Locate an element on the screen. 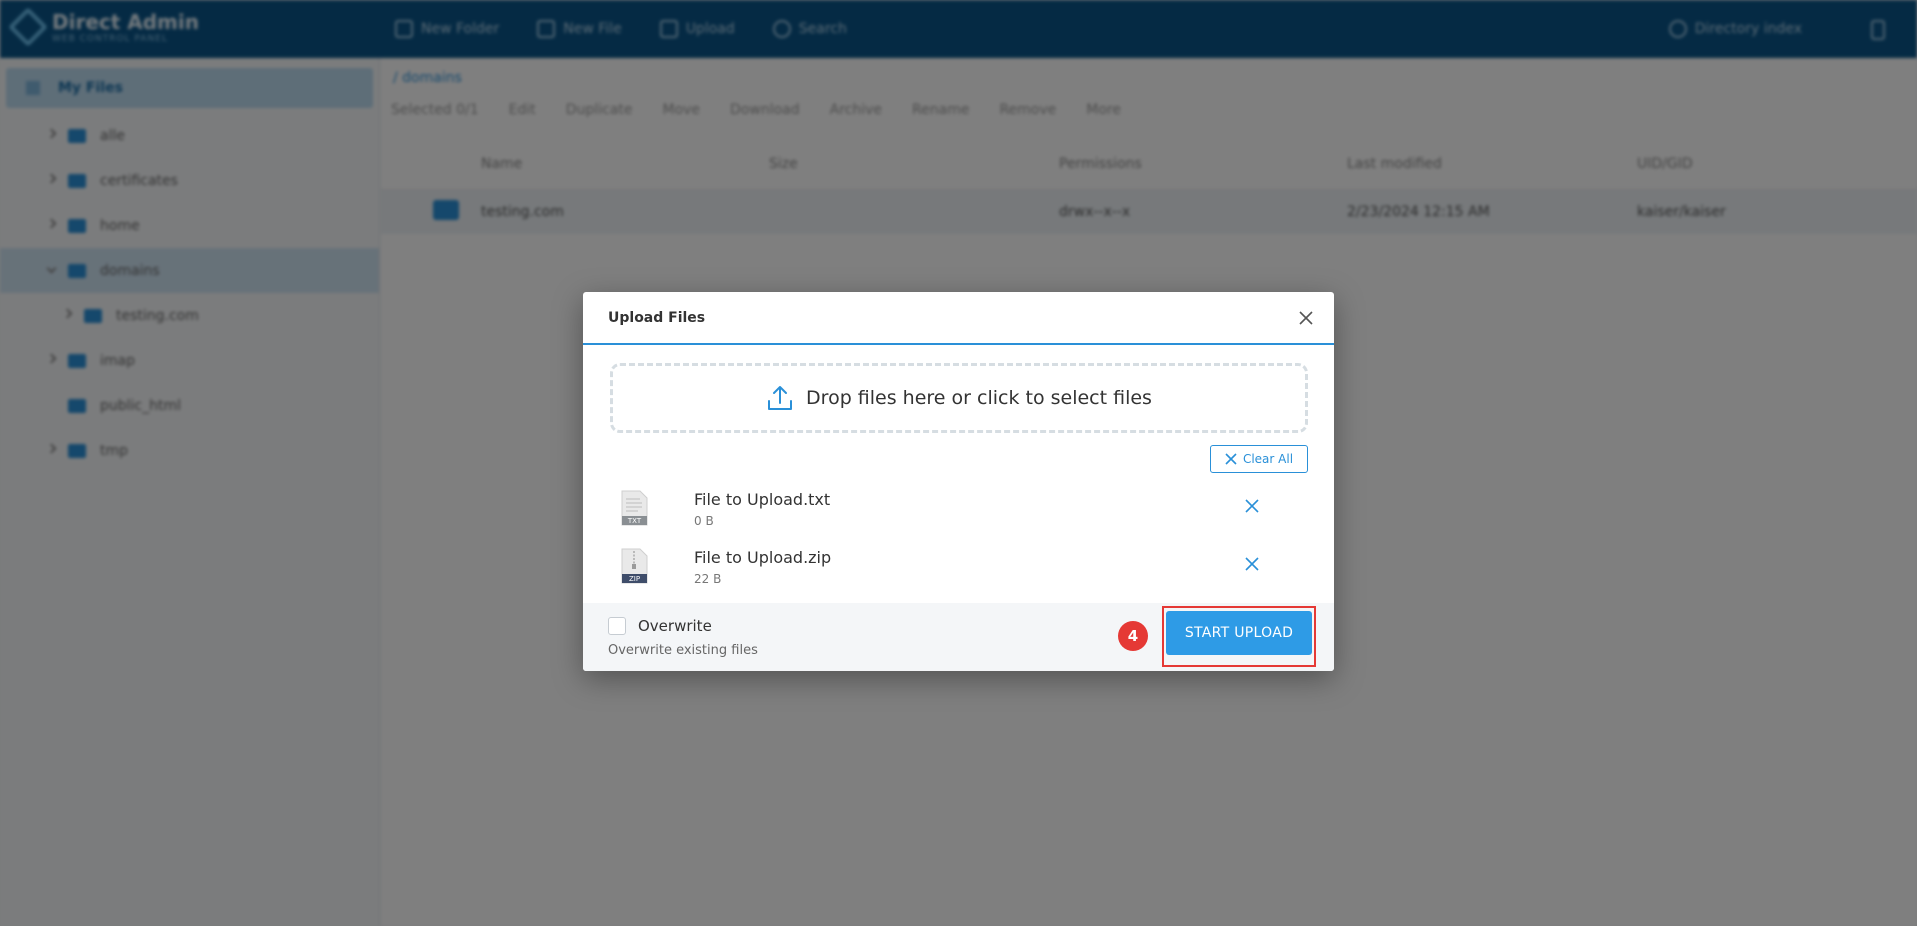  file-size: 0 B is located at coordinates (704, 521).